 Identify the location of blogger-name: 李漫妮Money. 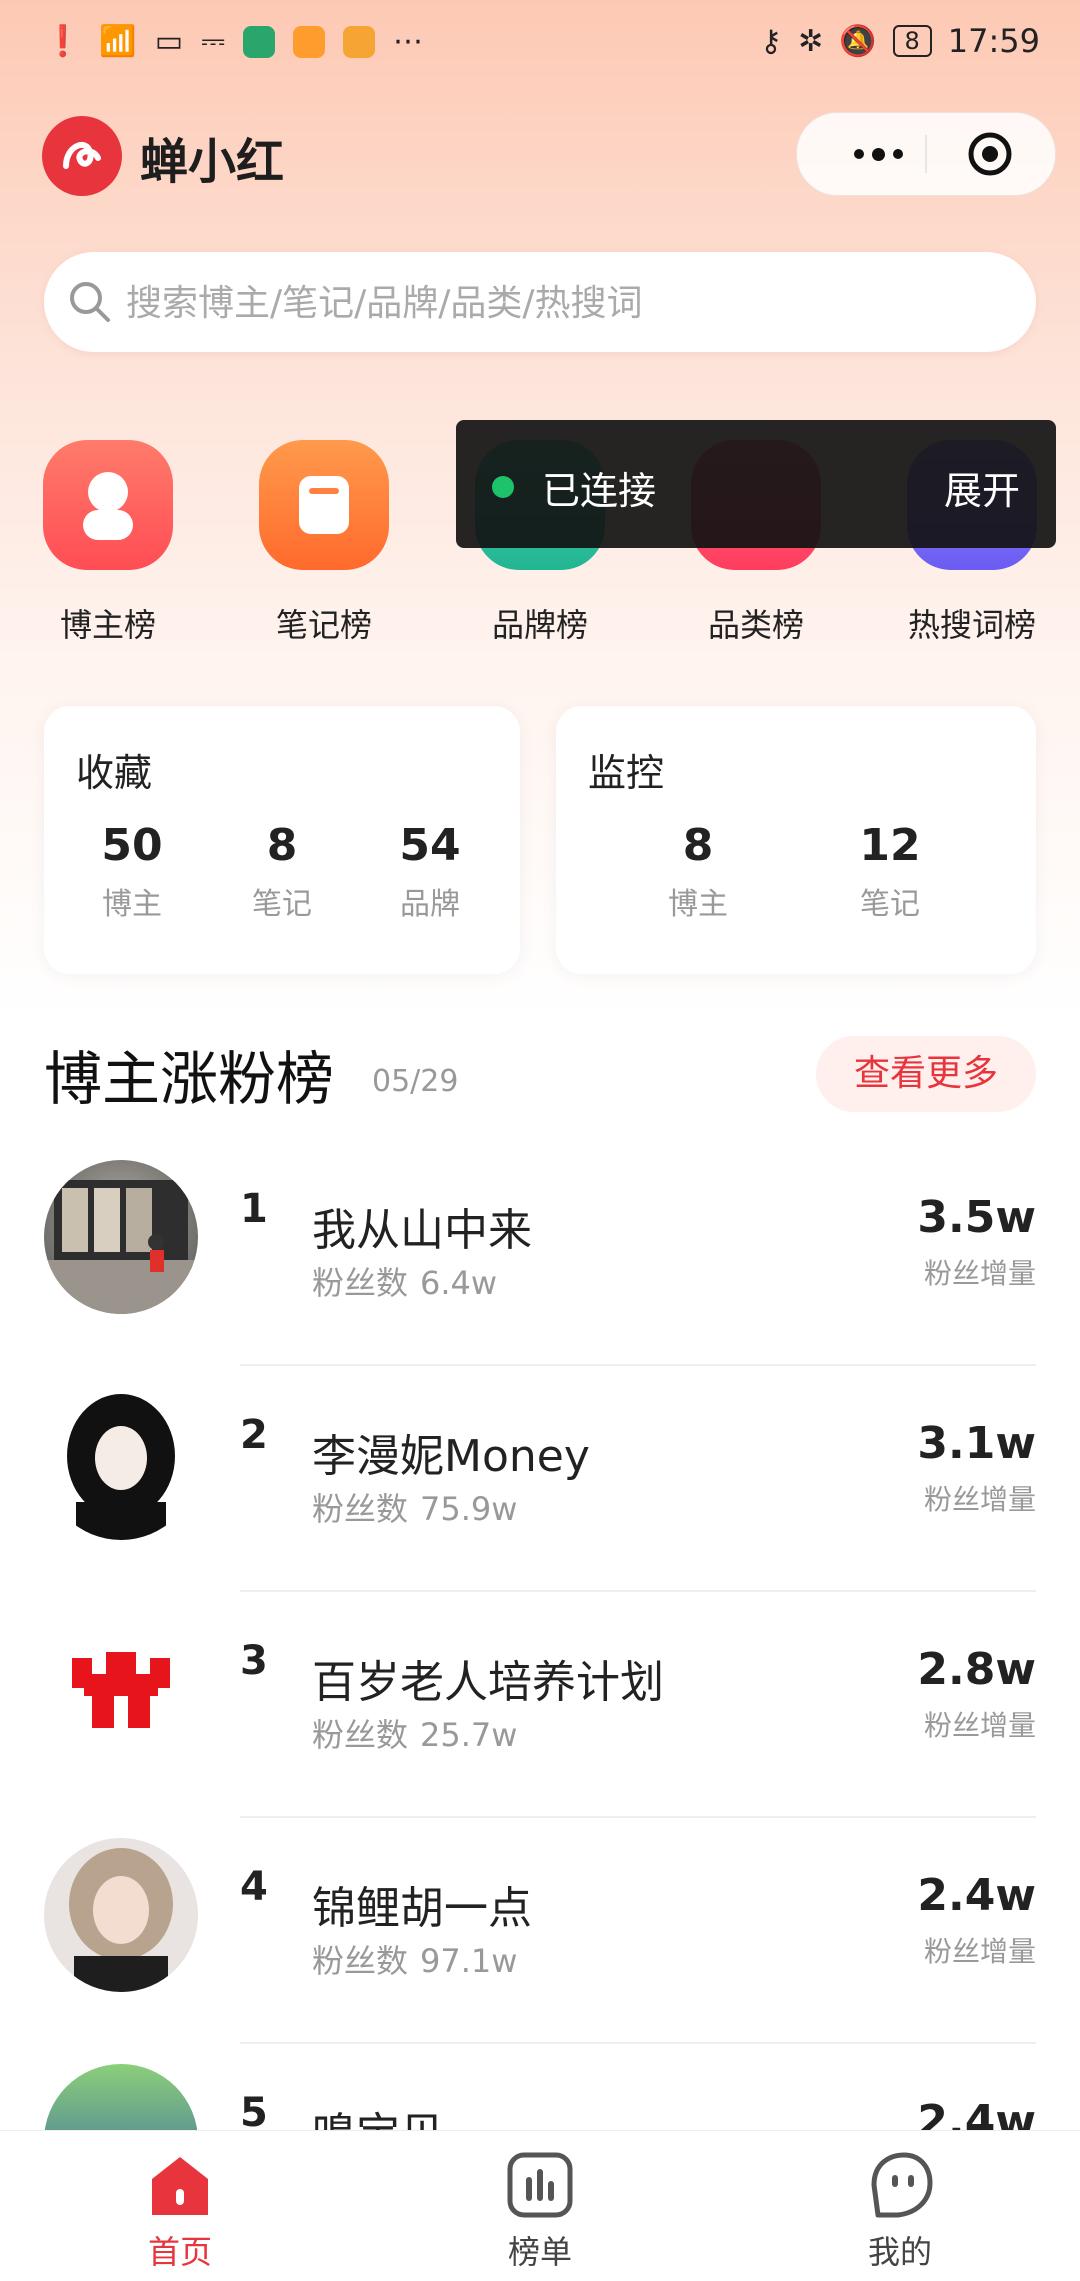
(451, 1456).